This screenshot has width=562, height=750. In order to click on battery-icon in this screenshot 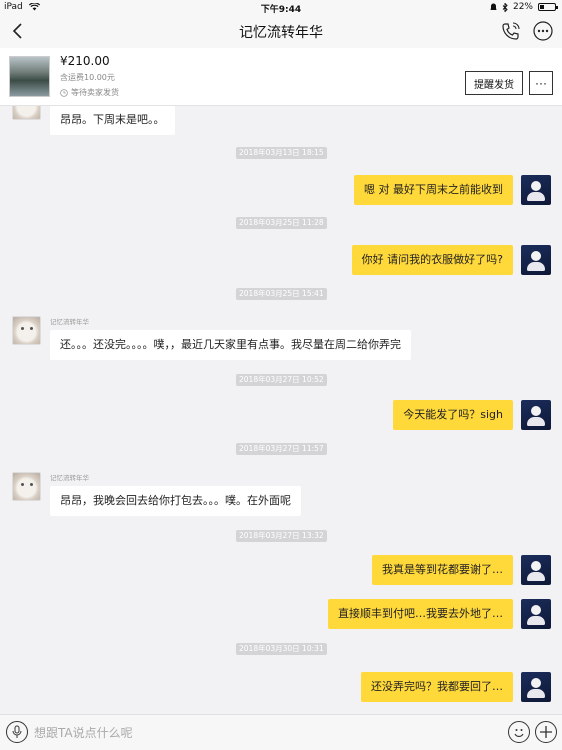, I will do `click(548, 7)`.